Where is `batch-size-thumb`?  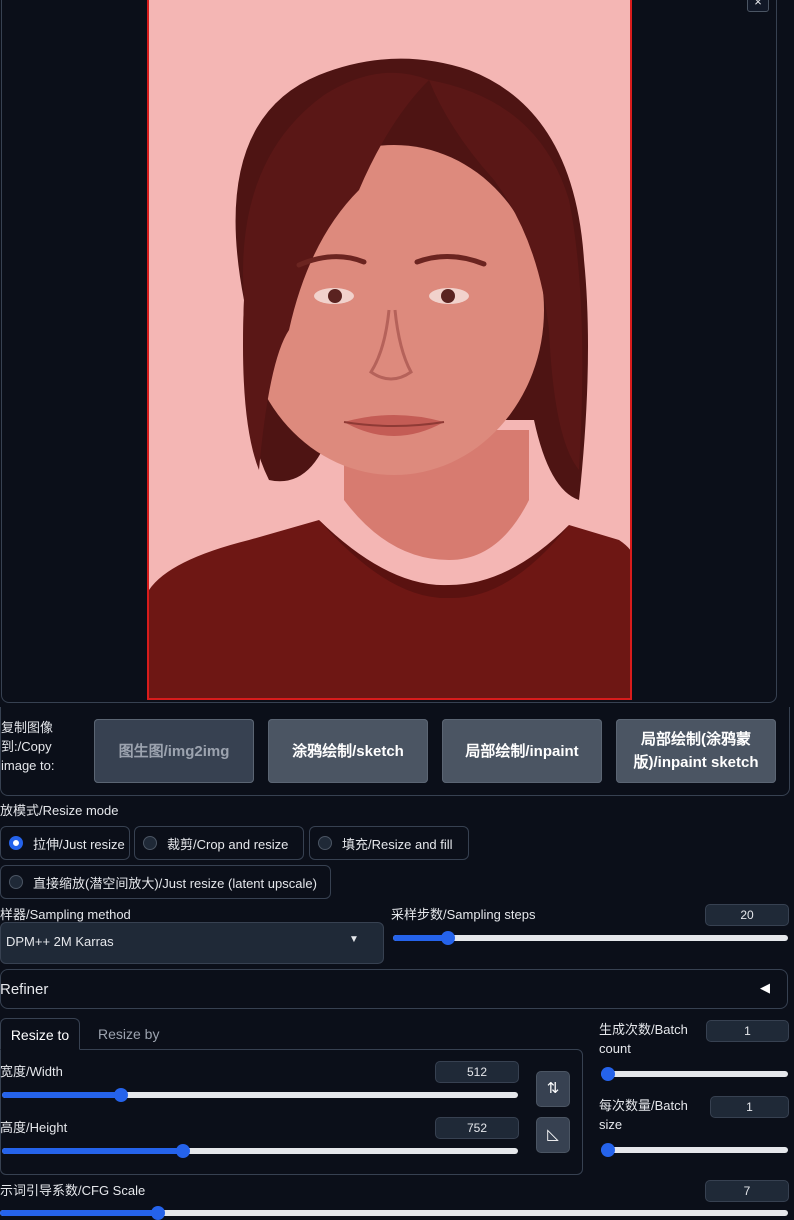 batch-size-thumb is located at coordinates (608, 1150).